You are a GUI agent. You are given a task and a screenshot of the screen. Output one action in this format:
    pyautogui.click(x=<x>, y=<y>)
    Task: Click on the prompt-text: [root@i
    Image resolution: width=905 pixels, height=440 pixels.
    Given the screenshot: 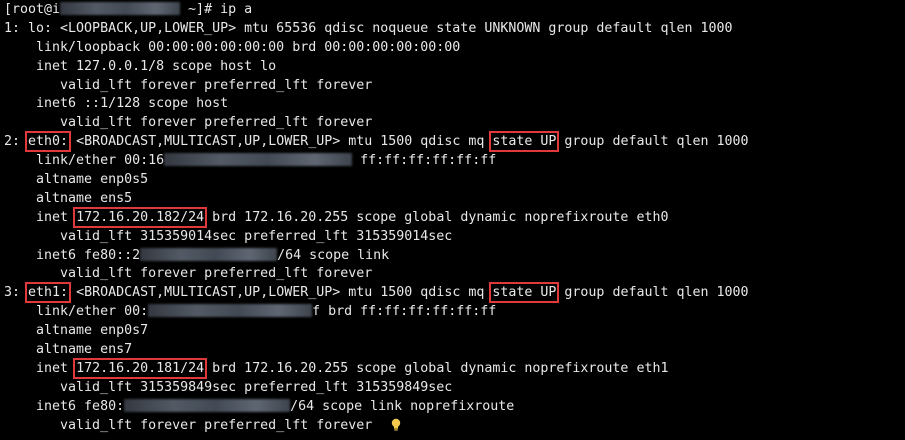 What is the action you would take?
    pyautogui.click(x=32, y=9)
    